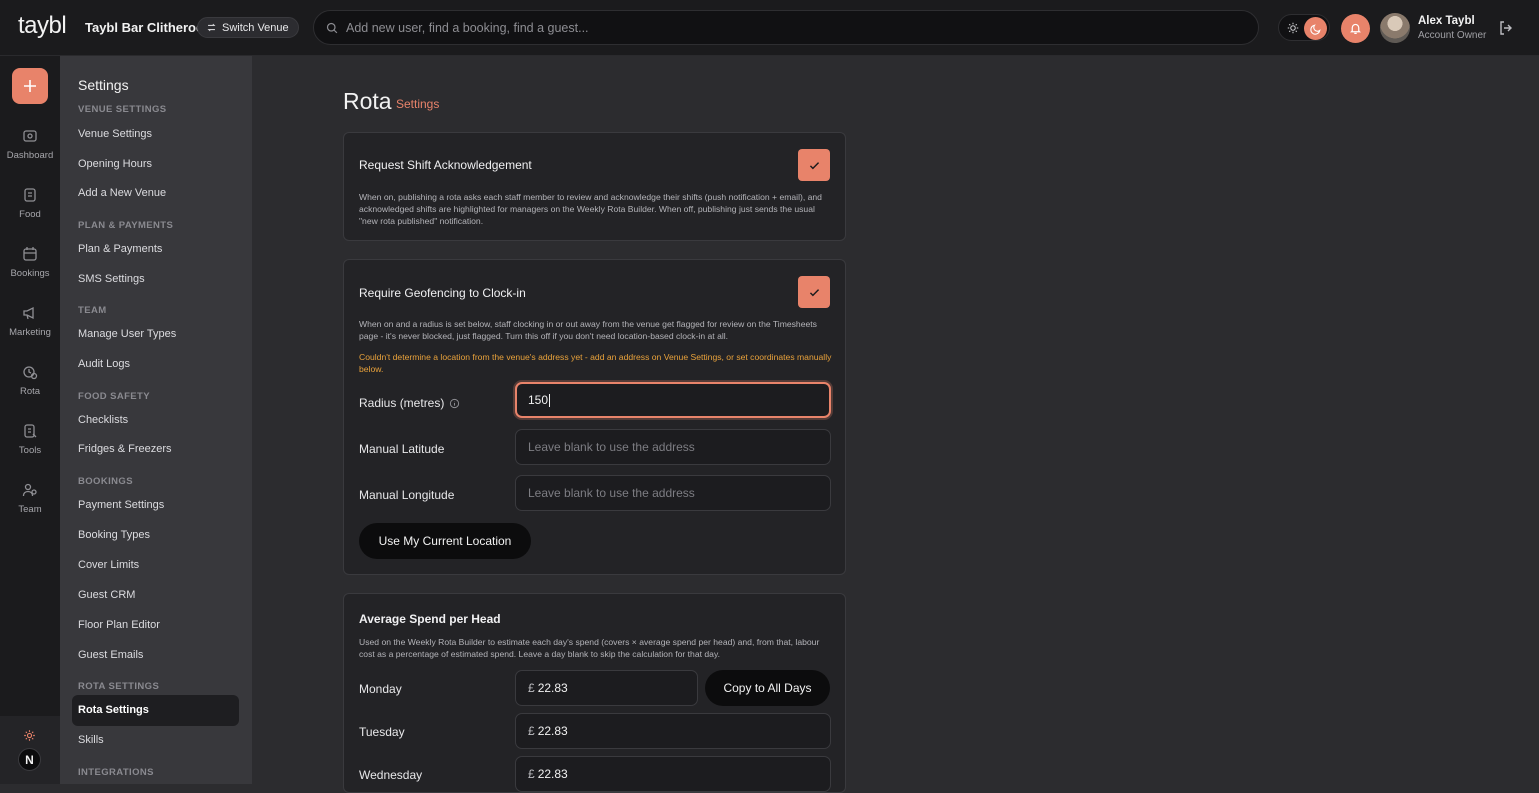 This screenshot has width=1539, height=793. Describe the element at coordinates (445, 541) in the screenshot. I see `use-current-location-button: Use My Current Location` at that location.